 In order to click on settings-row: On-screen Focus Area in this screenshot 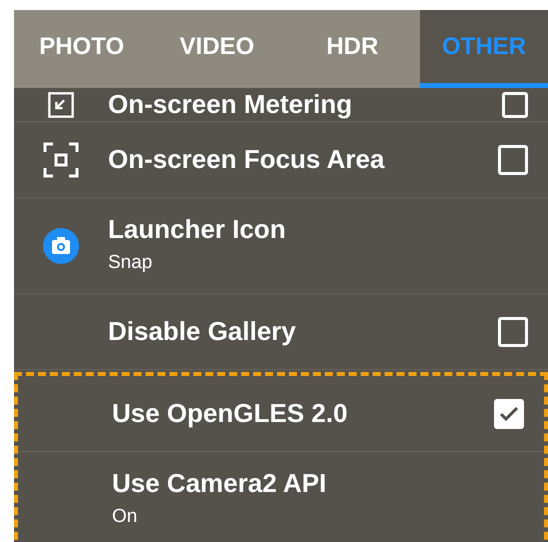, I will do `click(281, 160)`.